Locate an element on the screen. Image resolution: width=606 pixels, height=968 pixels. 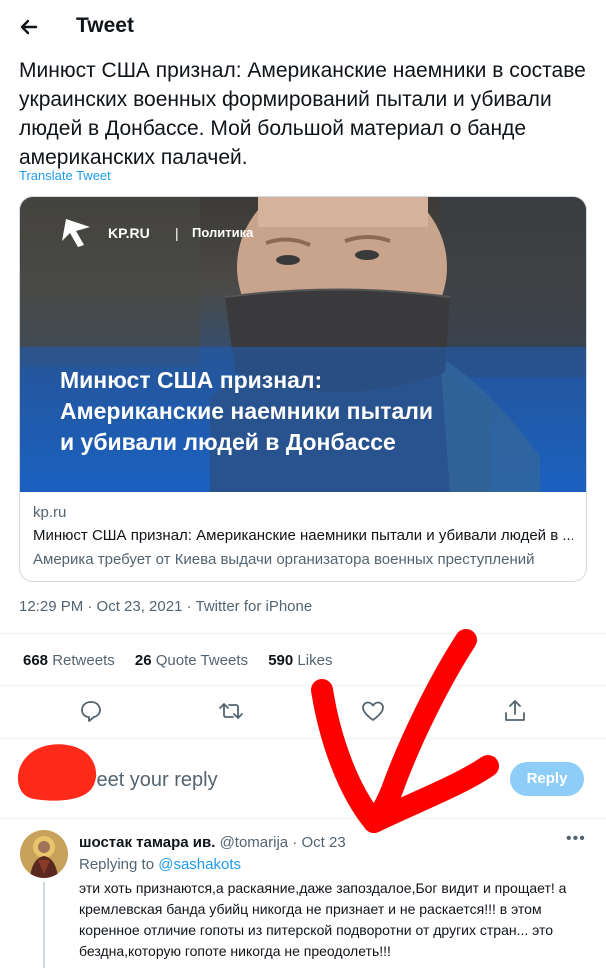
reply-author-name: шостак тамара ив. is located at coordinates (147, 842).